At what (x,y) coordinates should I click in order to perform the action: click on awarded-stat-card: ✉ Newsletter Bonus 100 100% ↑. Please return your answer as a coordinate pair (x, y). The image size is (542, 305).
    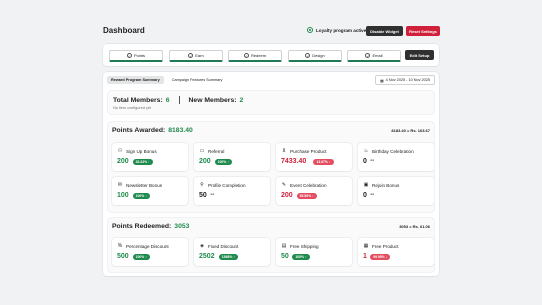
    Looking at the image, I should click on (150, 191).